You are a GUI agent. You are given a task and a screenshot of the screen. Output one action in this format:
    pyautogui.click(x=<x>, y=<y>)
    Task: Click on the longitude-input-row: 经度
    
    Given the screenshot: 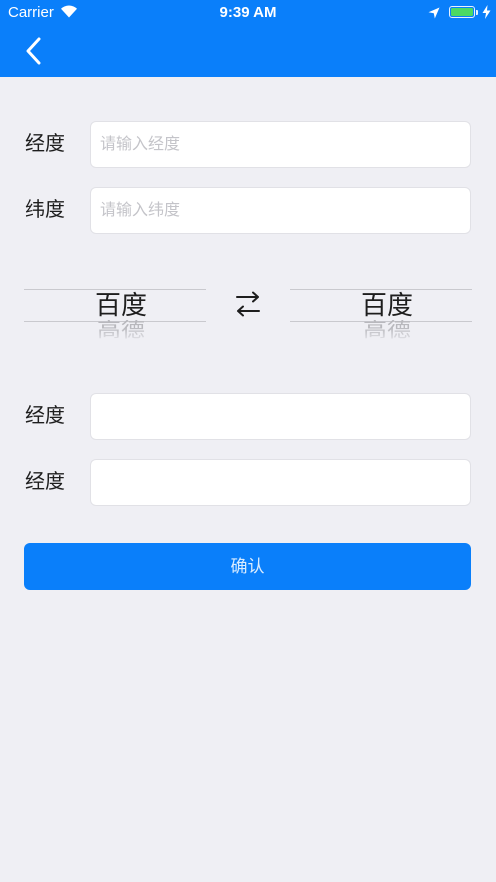 What is the action you would take?
    pyautogui.click(x=248, y=144)
    